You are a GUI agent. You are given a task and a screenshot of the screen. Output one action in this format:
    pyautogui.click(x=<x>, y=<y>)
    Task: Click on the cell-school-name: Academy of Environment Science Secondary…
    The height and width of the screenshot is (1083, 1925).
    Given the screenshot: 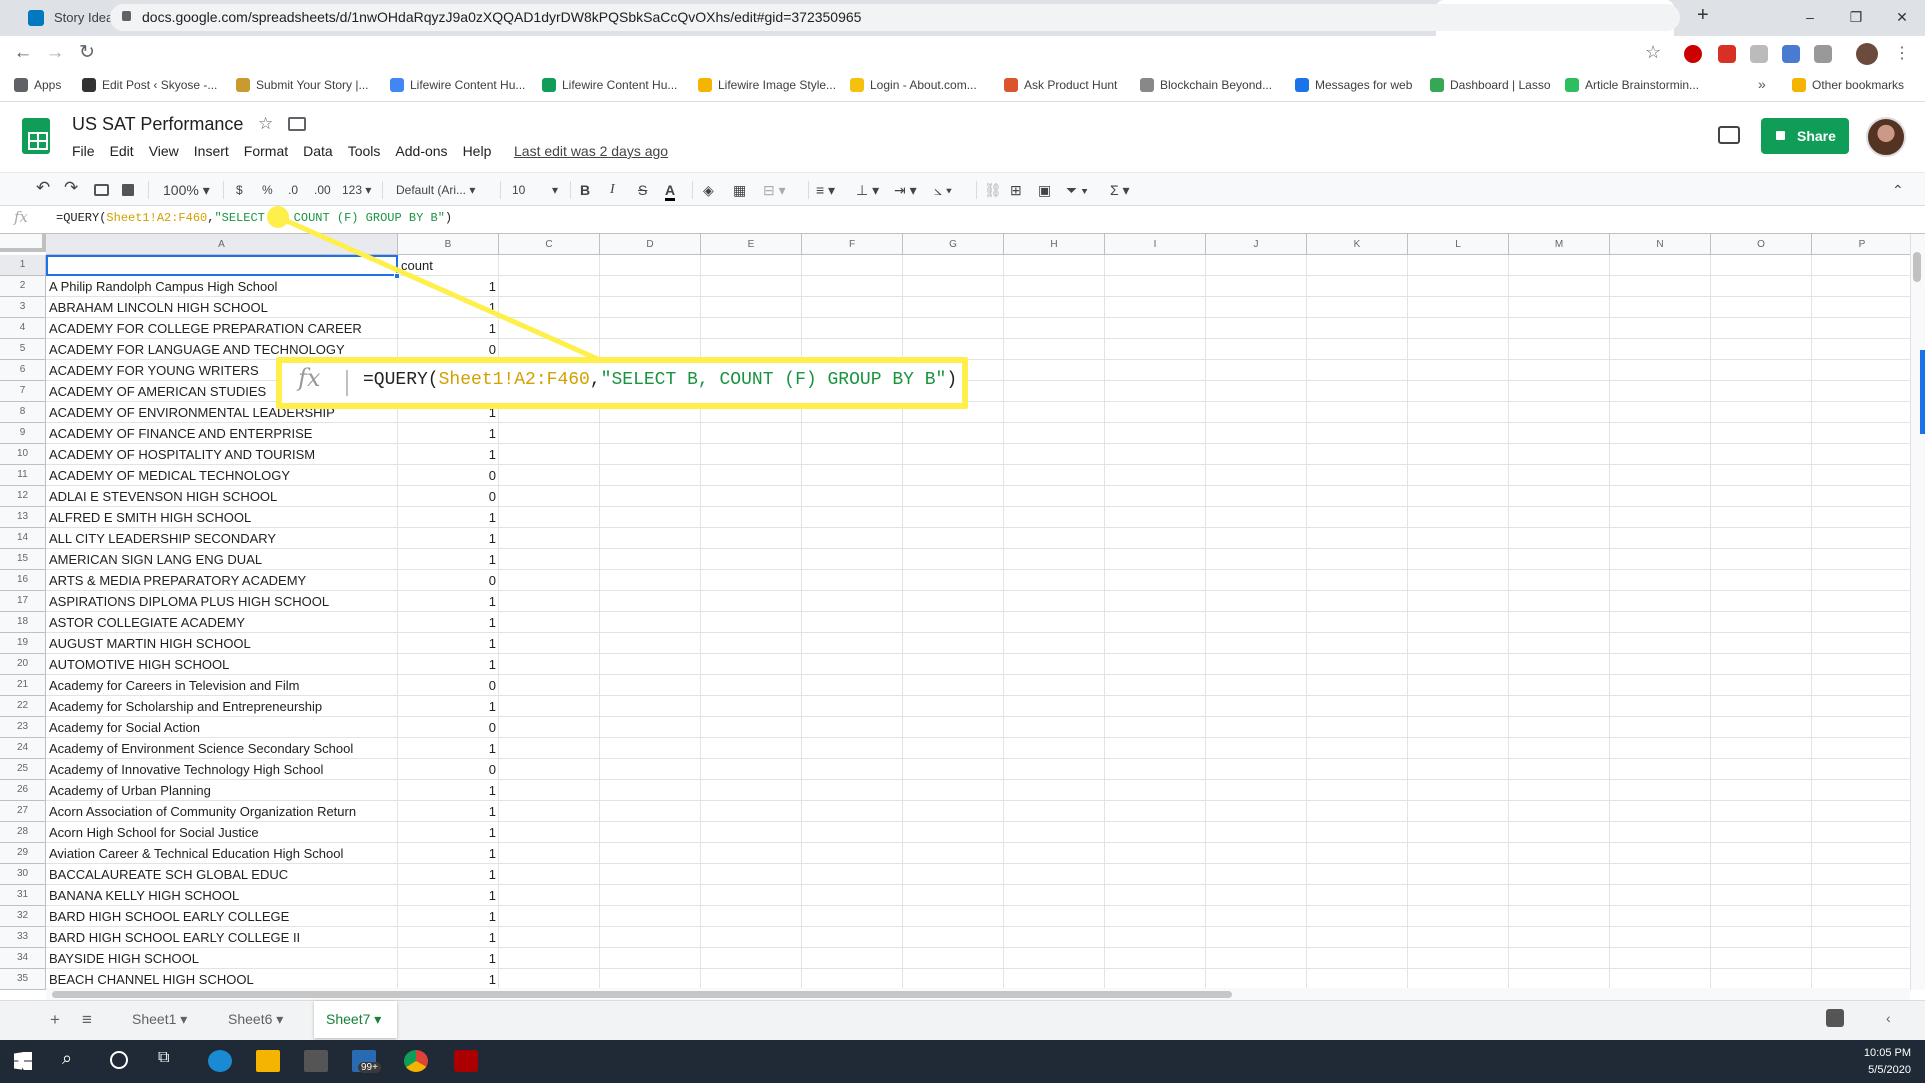 What is the action you would take?
    pyautogui.click(x=222, y=748)
    